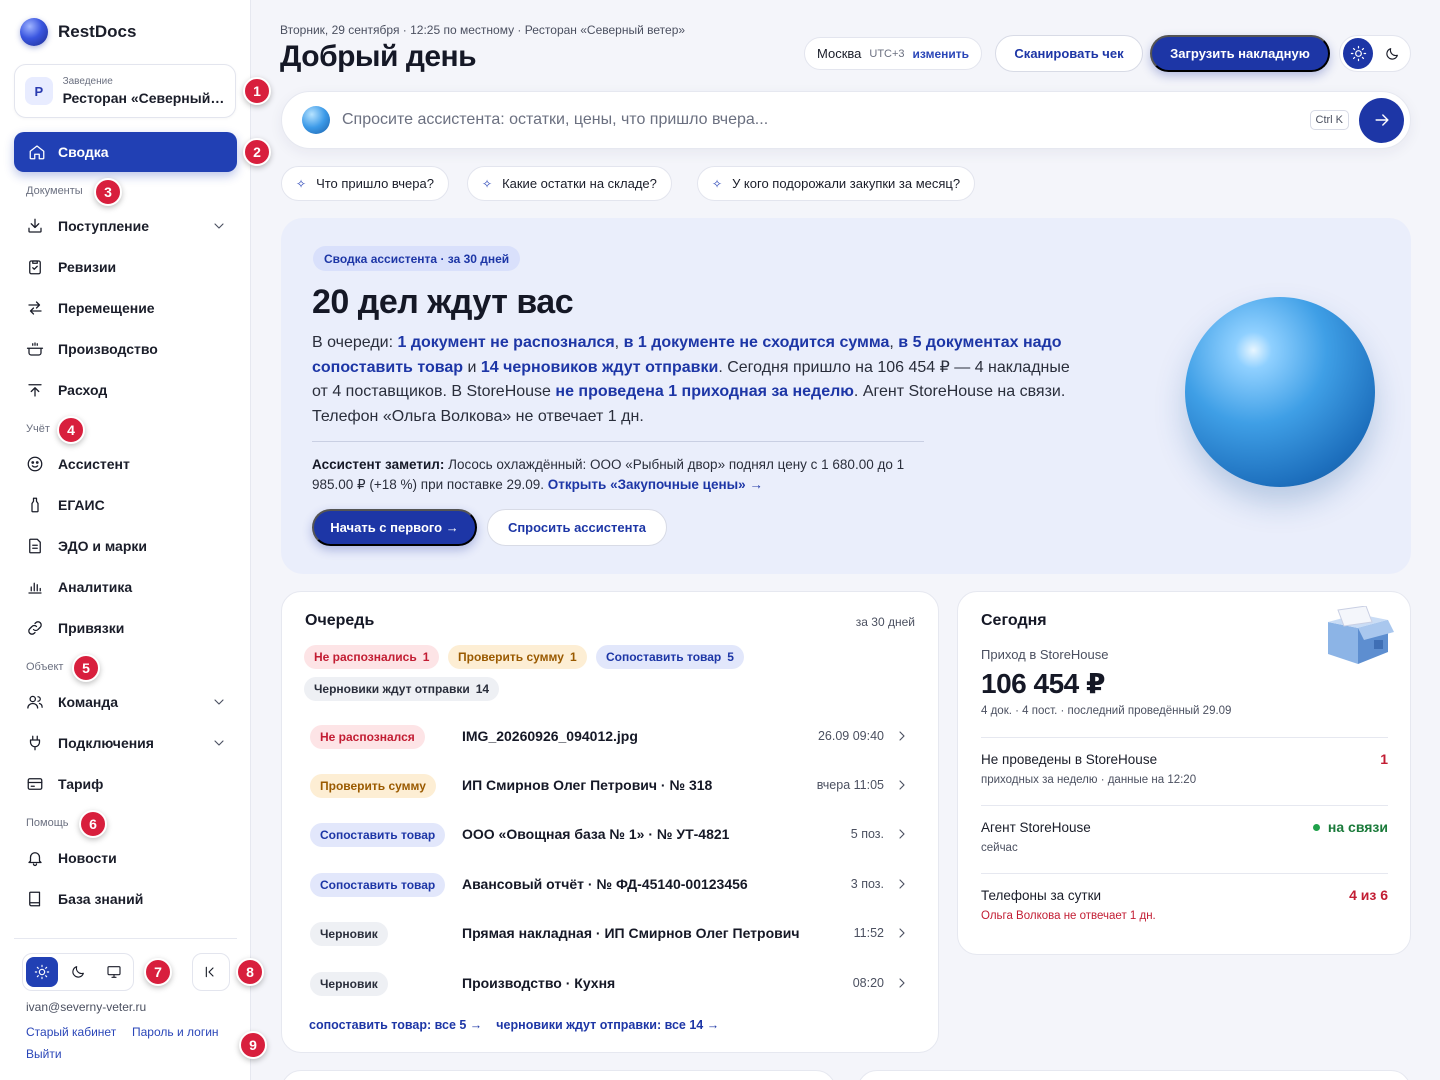 The height and width of the screenshot is (1080, 1440). What do you see at coordinates (45, 667) in the screenshot?
I see `section-object: Объект` at bounding box center [45, 667].